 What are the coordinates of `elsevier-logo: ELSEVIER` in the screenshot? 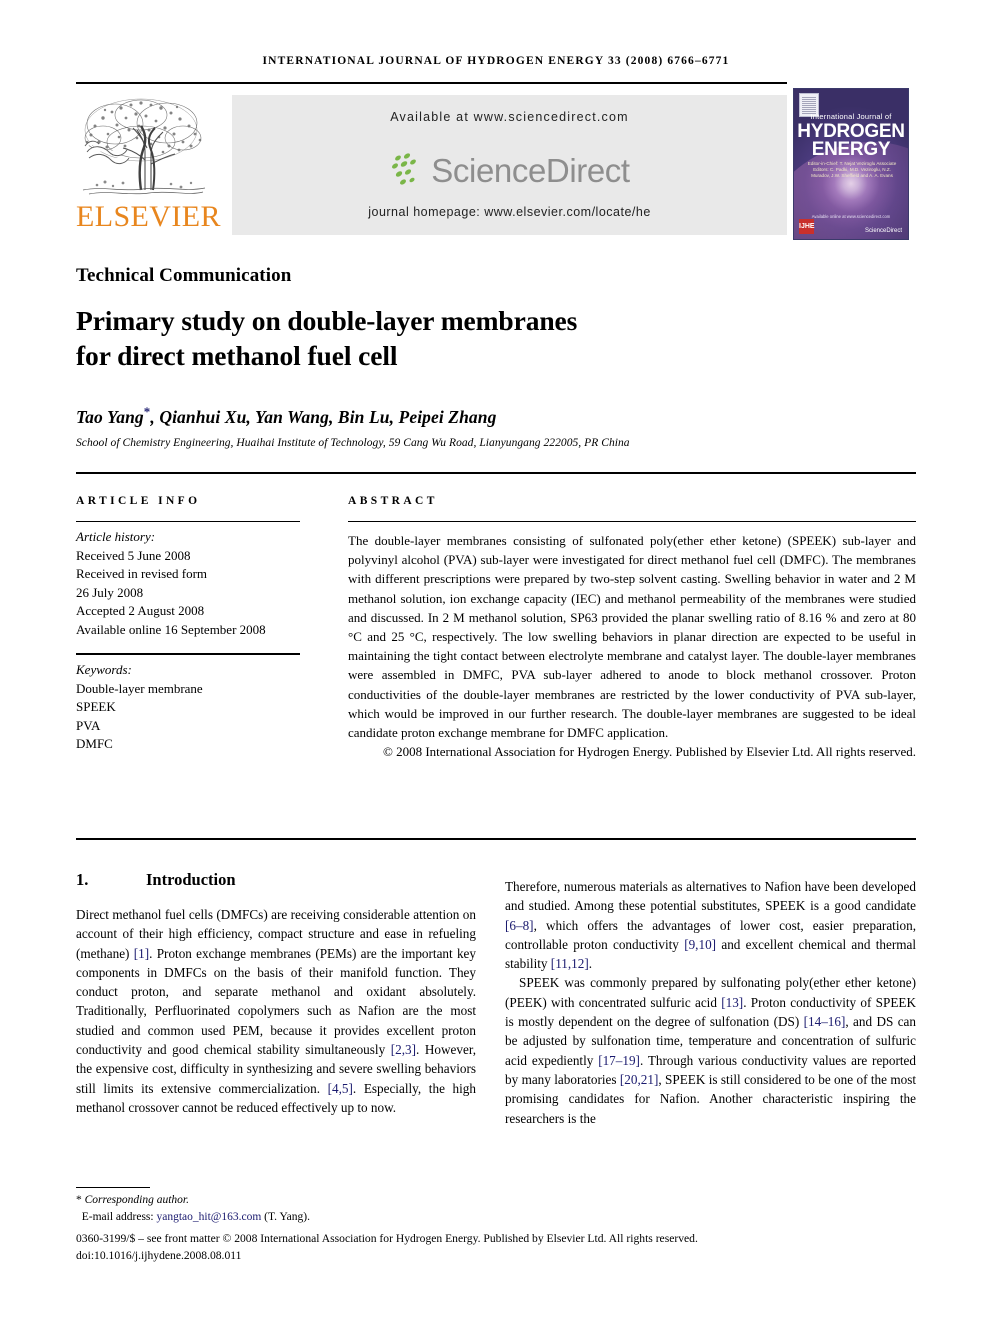 It's located at (148, 163).